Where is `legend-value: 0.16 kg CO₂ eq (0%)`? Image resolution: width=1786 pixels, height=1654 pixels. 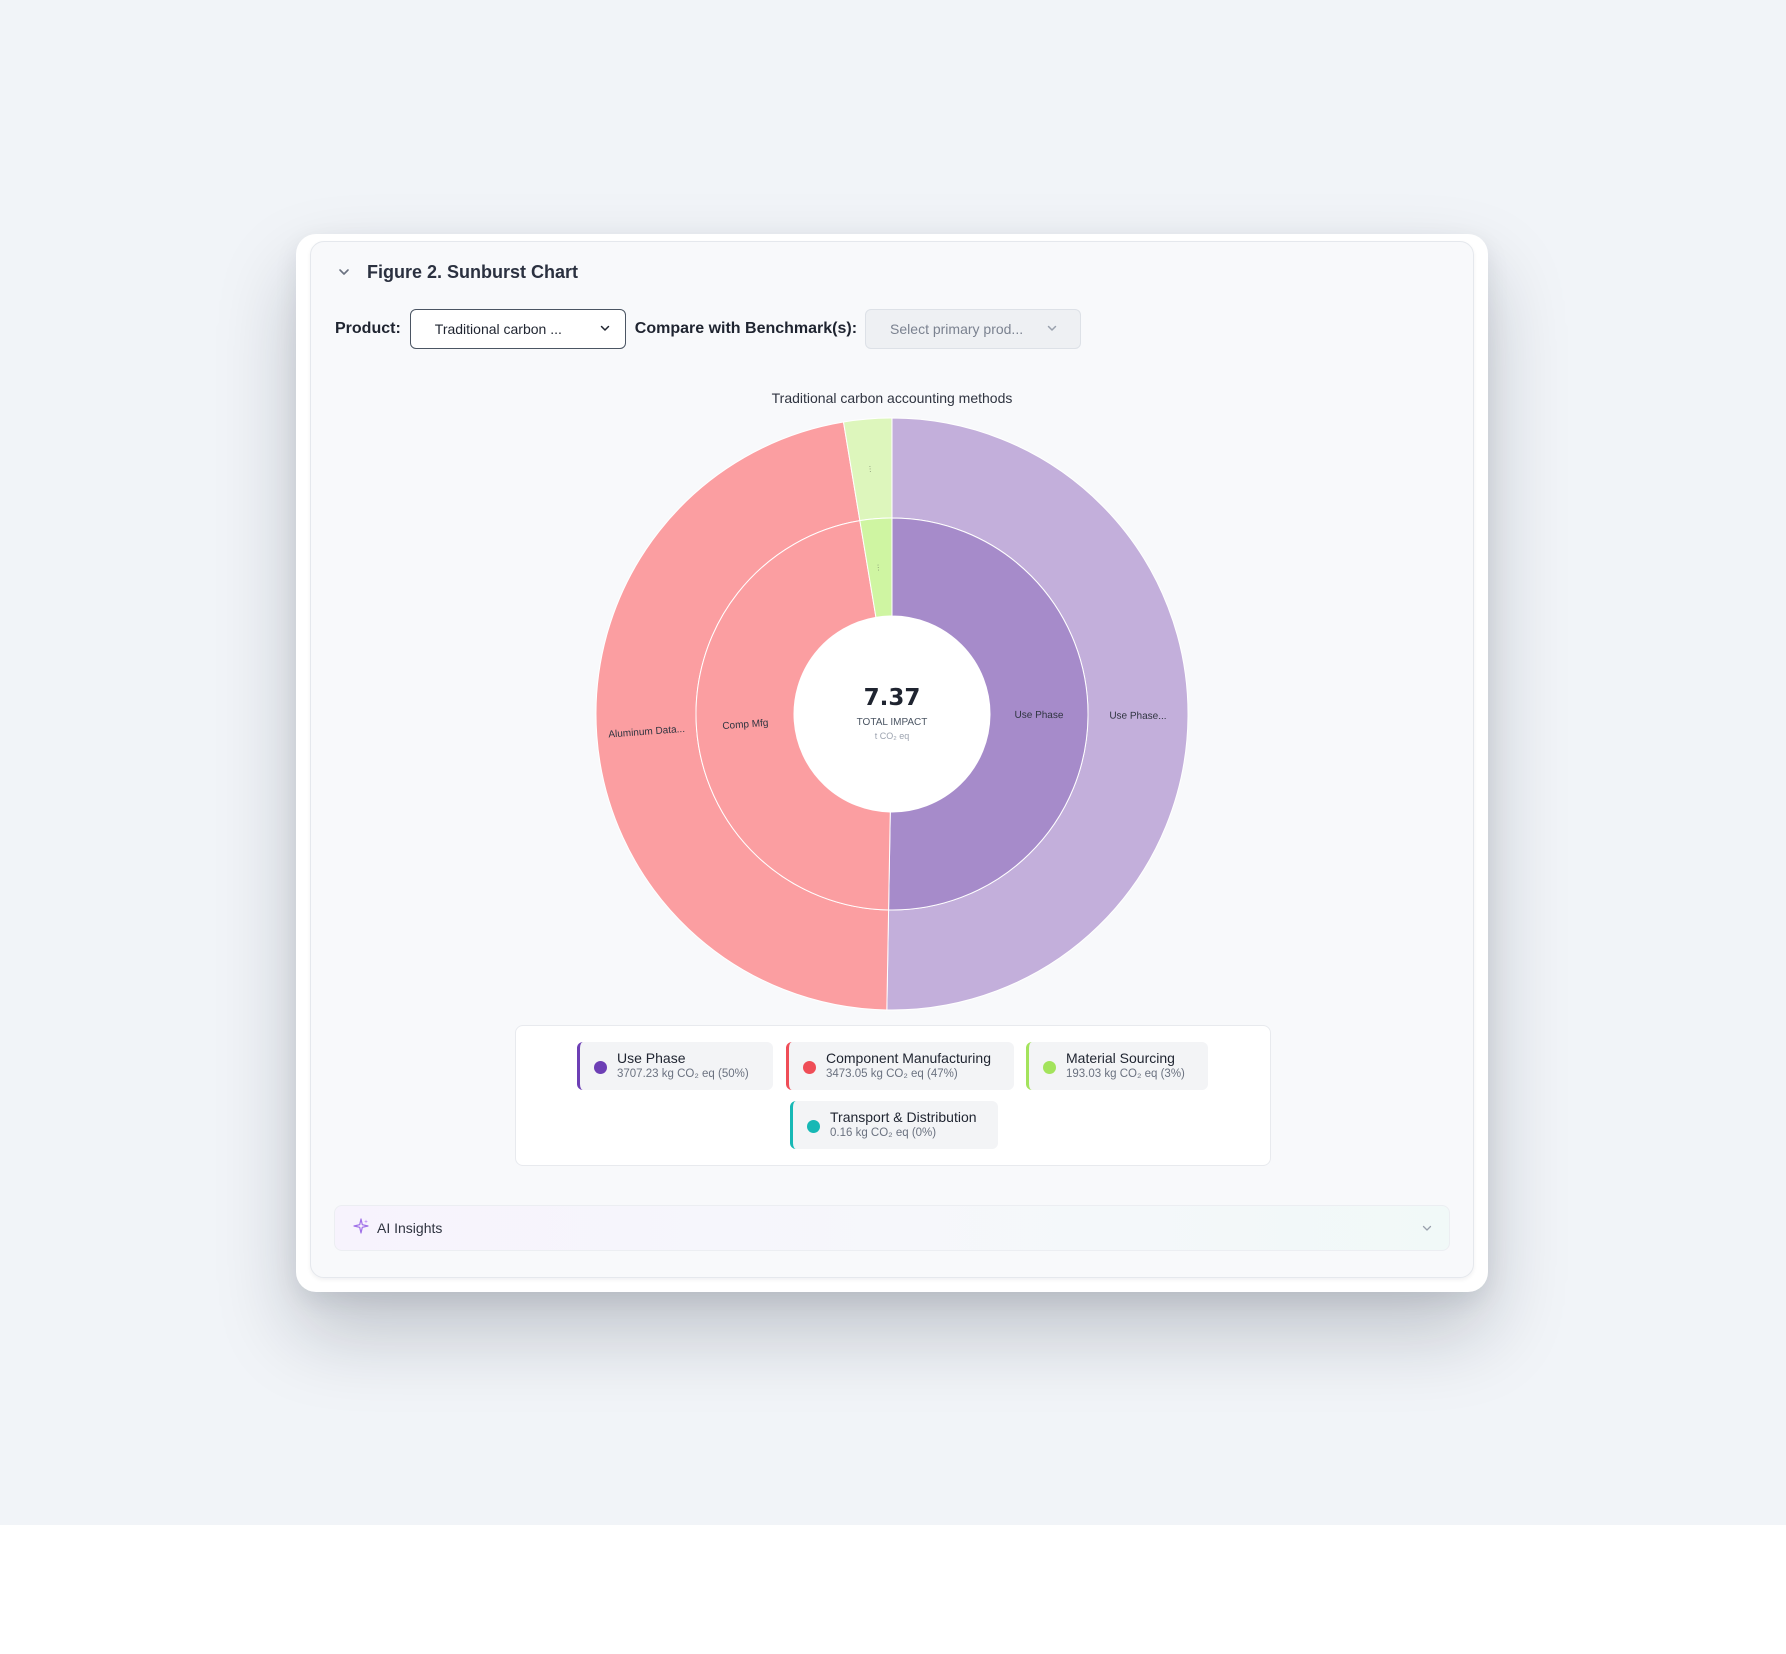
legend-value: 0.16 kg CO₂ eq (0%) is located at coordinates (883, 1133).